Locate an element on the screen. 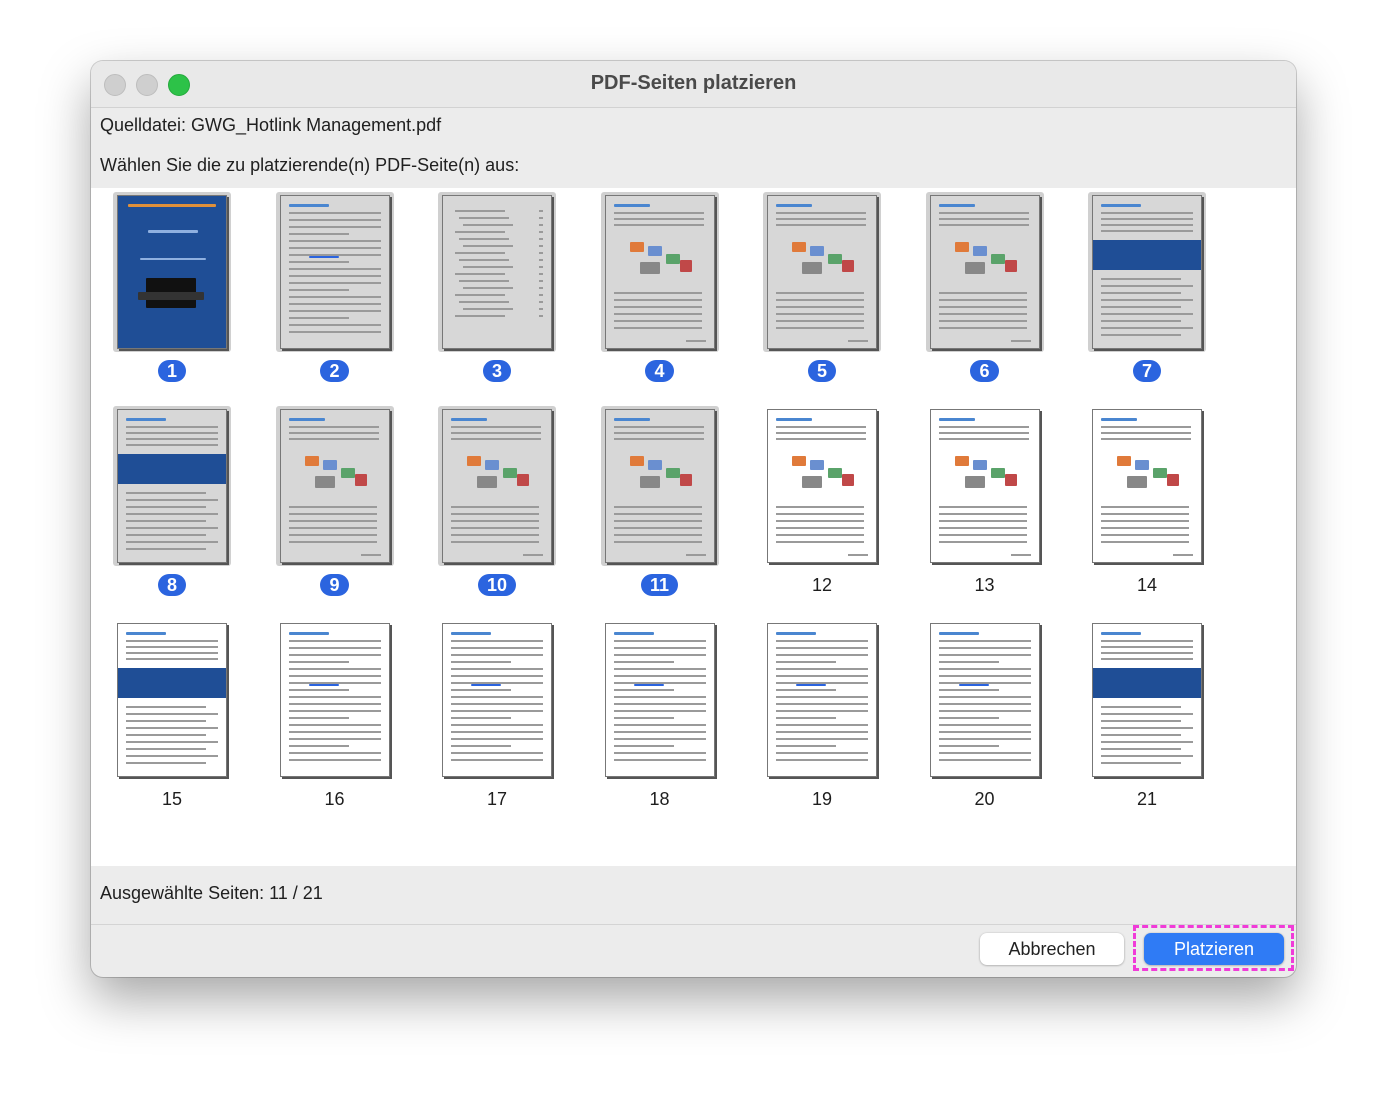  page-thumbnail-cell: 5 is located at coordinates (822, 293).